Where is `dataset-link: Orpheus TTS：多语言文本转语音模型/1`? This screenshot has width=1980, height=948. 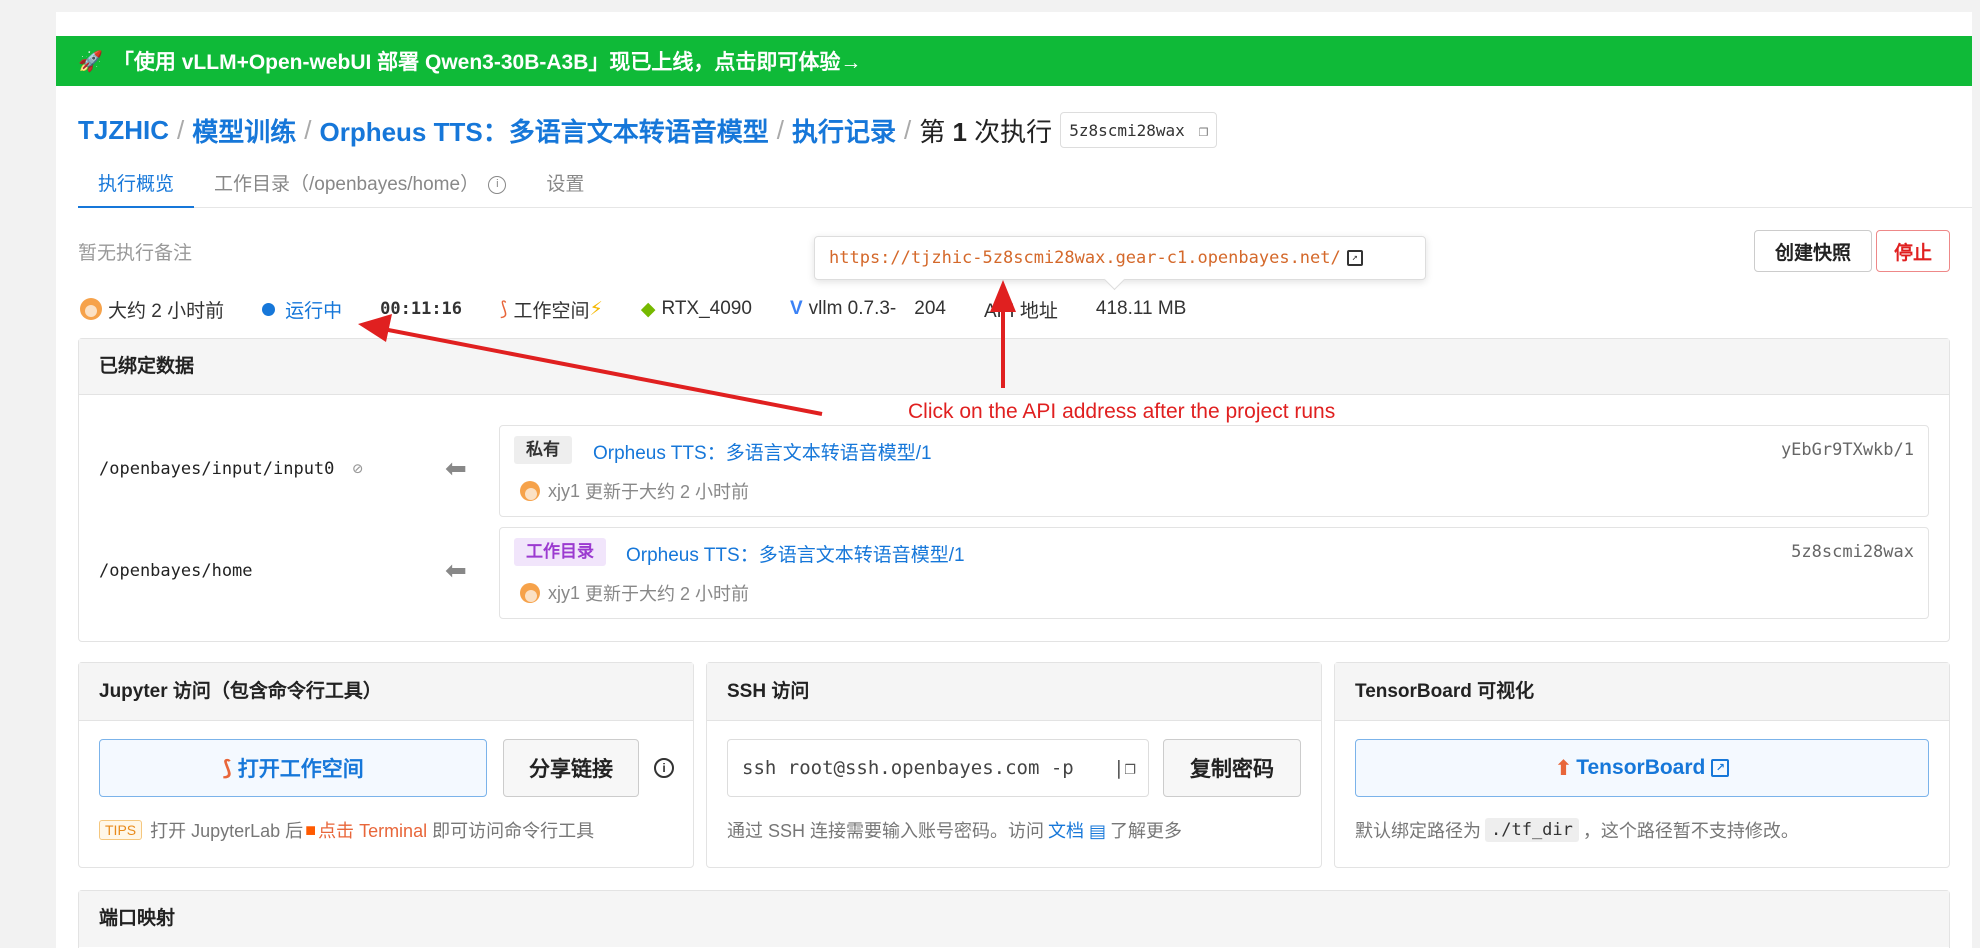
dataset-link: Orpheus TTS：多语言文本转语音模型/1 is located at coordinates (762, 451).